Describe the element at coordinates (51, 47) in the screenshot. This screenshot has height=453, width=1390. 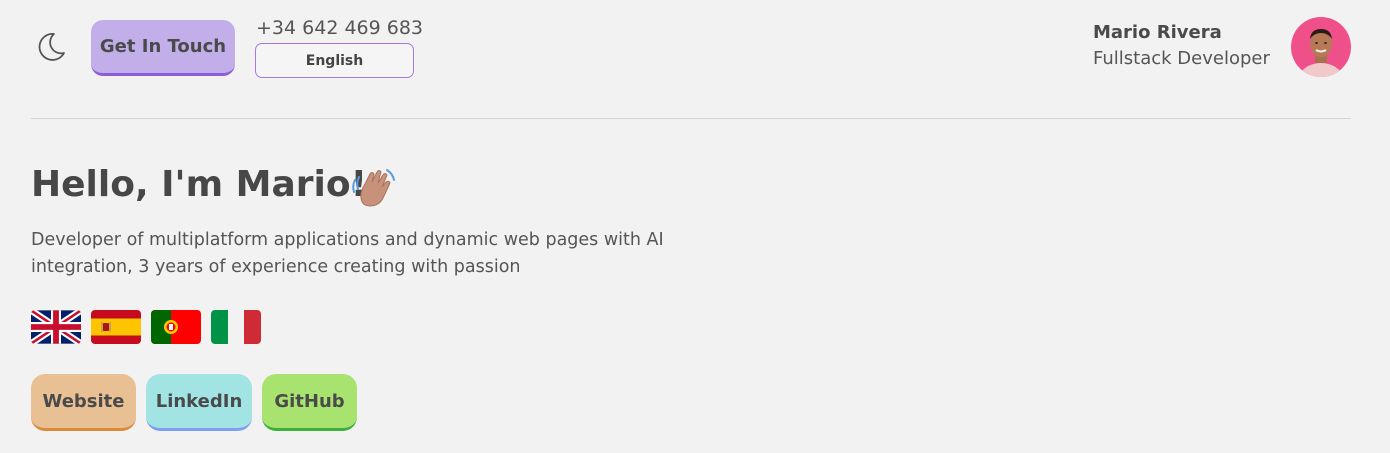
I see `moon-icon` at that location.